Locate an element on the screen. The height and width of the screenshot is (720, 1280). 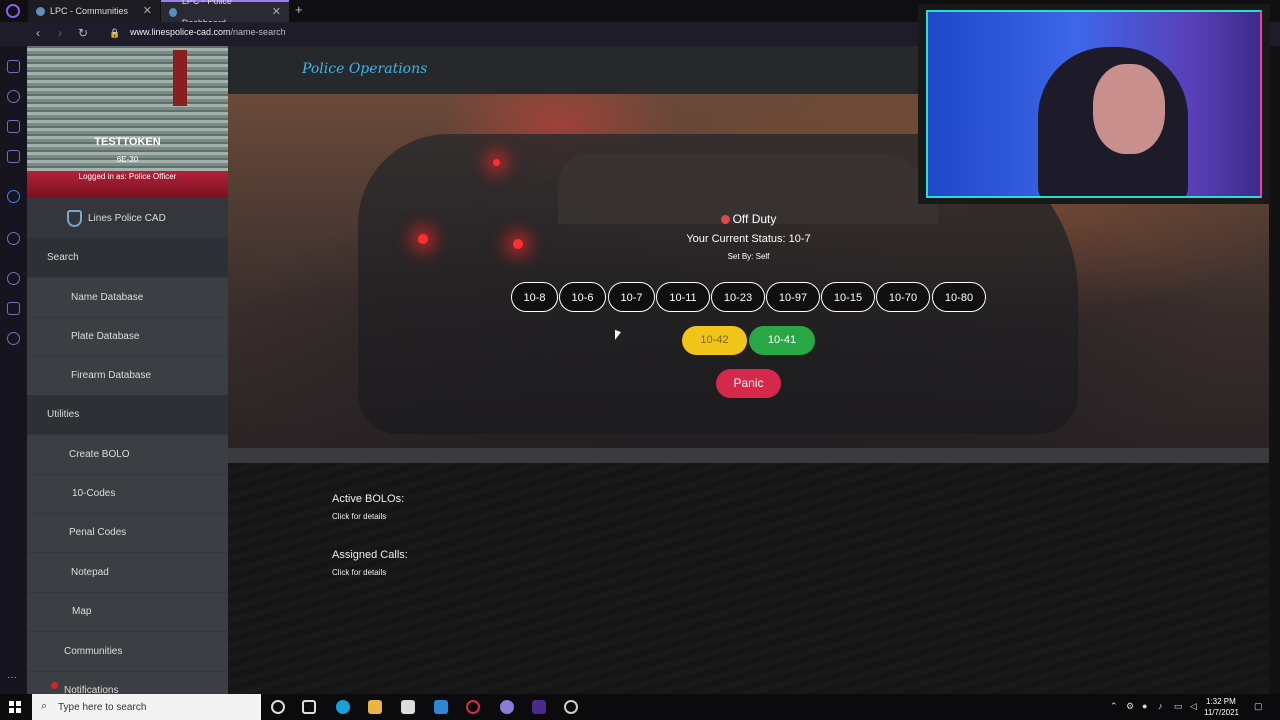
speaker-icon: ♪ is located at coordinates (1160, 706).